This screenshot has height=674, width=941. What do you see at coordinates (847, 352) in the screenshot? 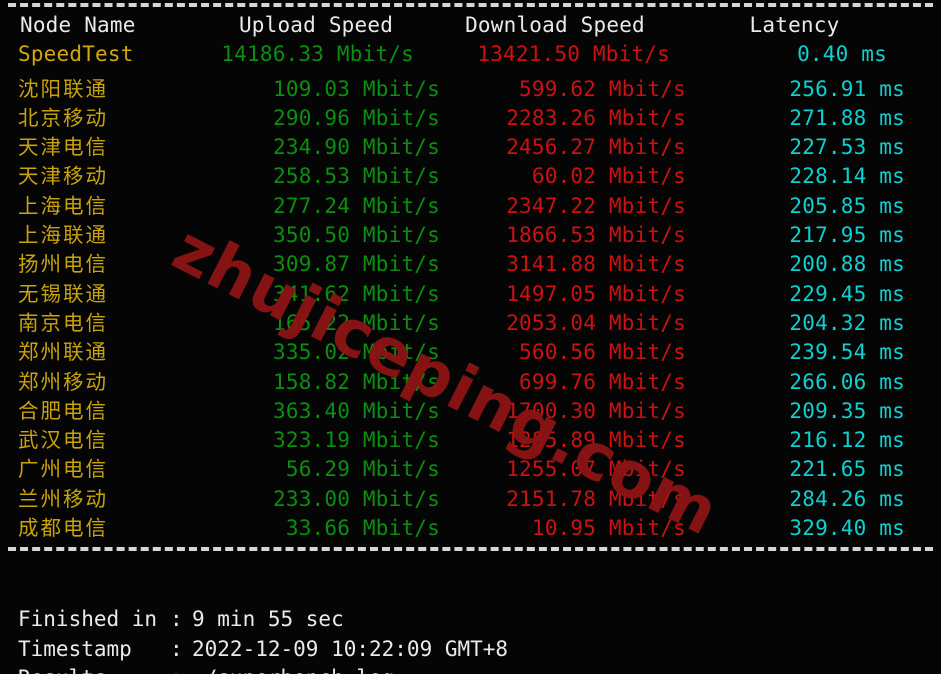
I see `cell-latency: 239.54 ms` at bounding box center [847, 352].